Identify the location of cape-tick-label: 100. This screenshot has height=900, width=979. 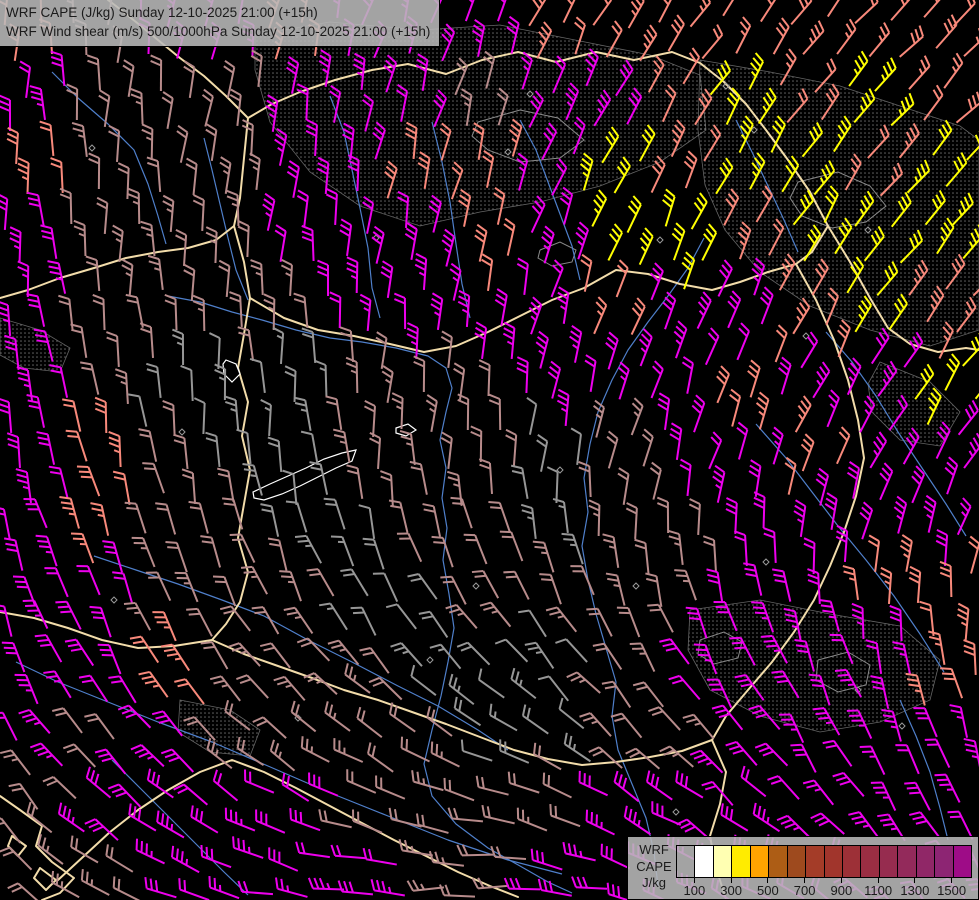
(694, 890).